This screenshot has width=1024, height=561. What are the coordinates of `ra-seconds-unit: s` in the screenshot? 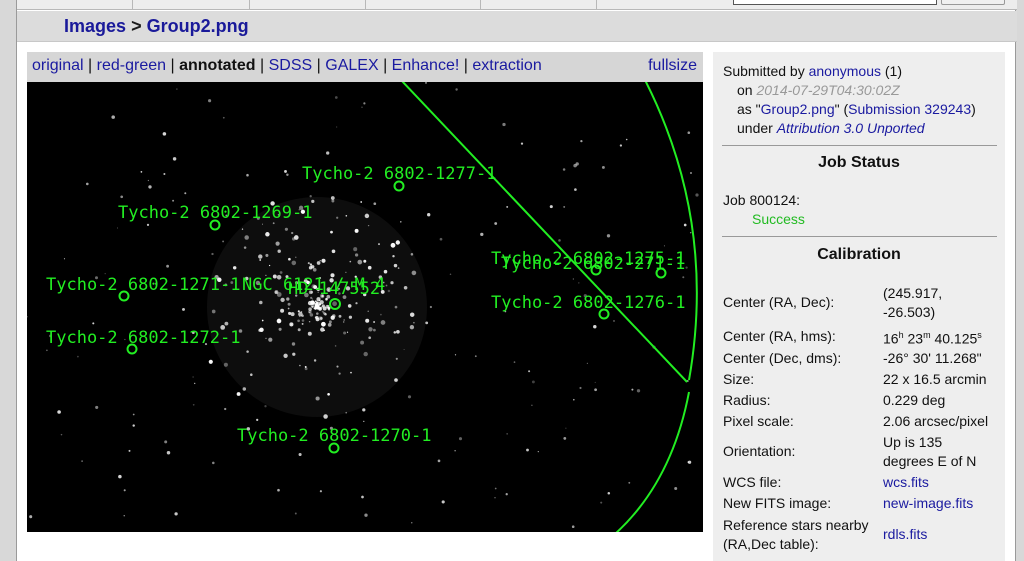 It's located at (979, 335).